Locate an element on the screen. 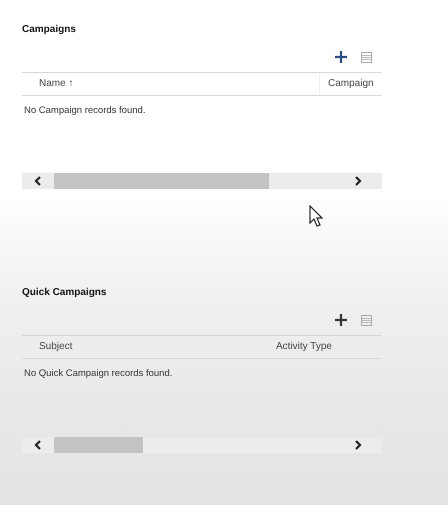  empty-message: No Campaign records found. is located at coordinates (84, 111).